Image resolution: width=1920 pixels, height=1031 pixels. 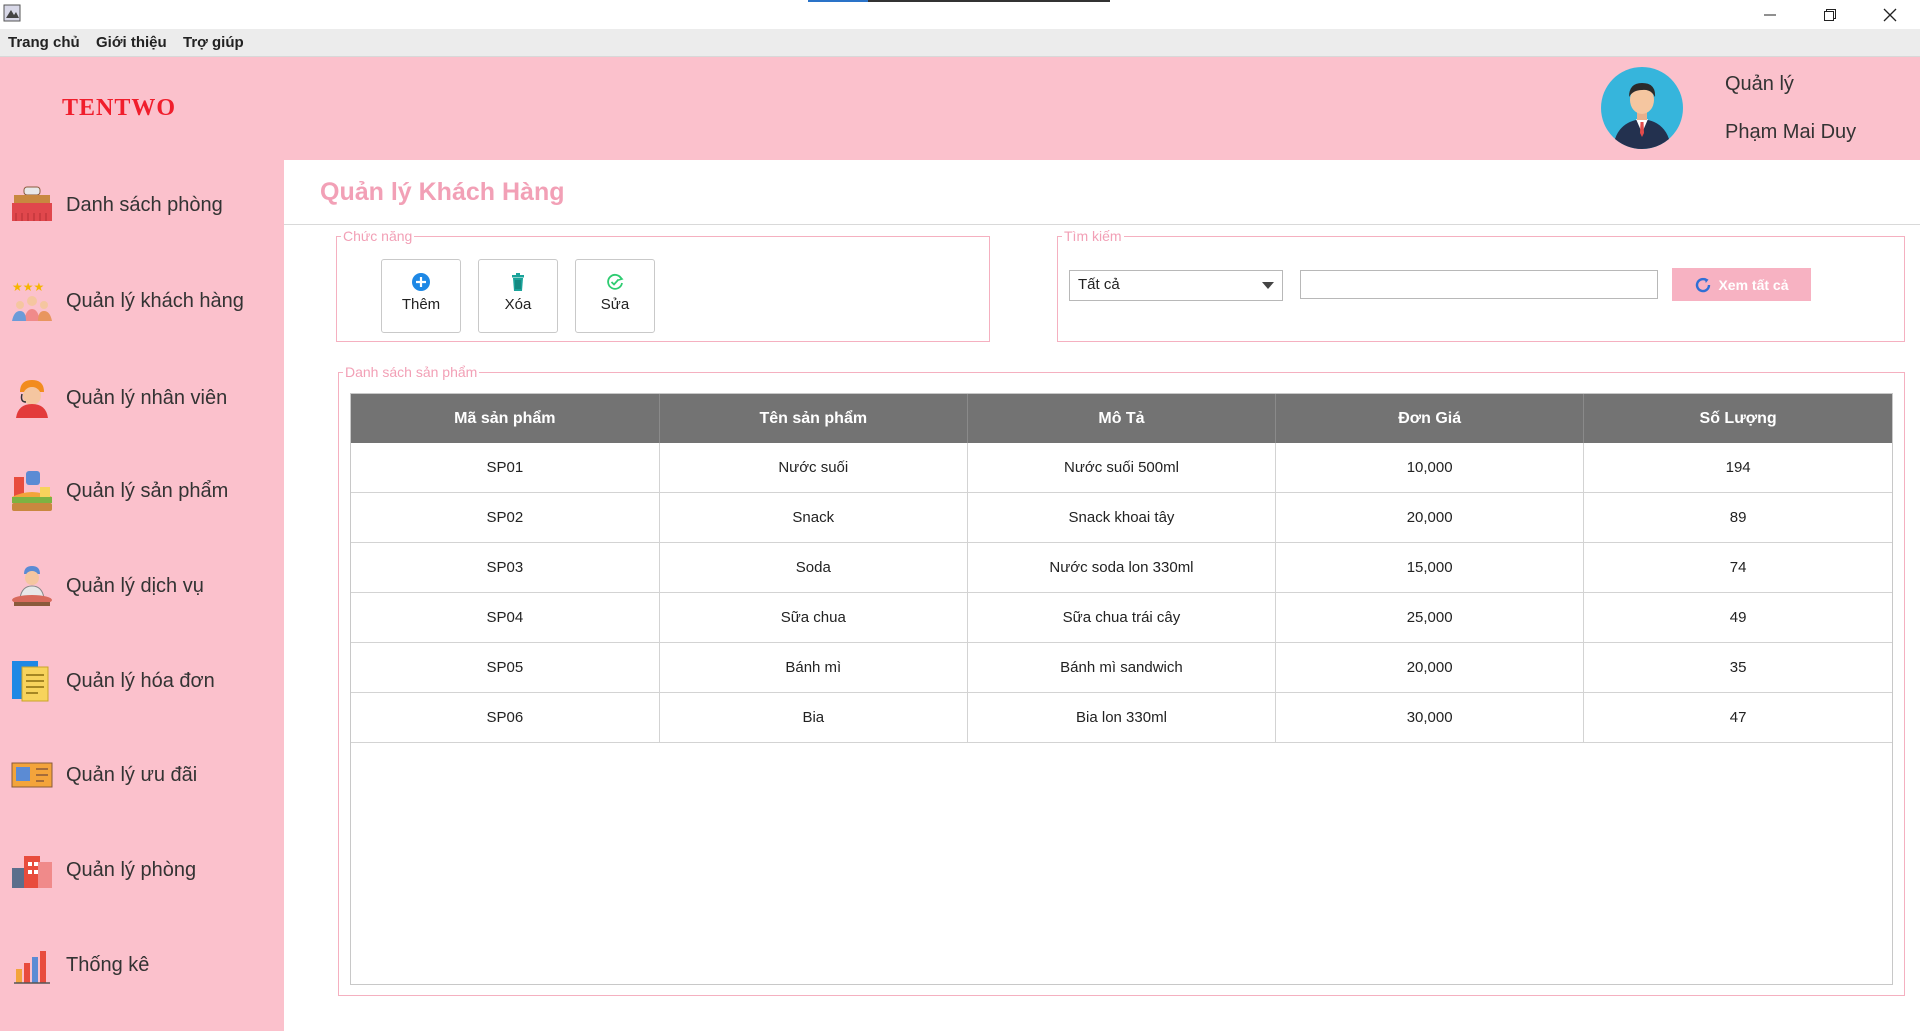 I want to click on table-cell: 30,000, so click(x=1430, y=717).